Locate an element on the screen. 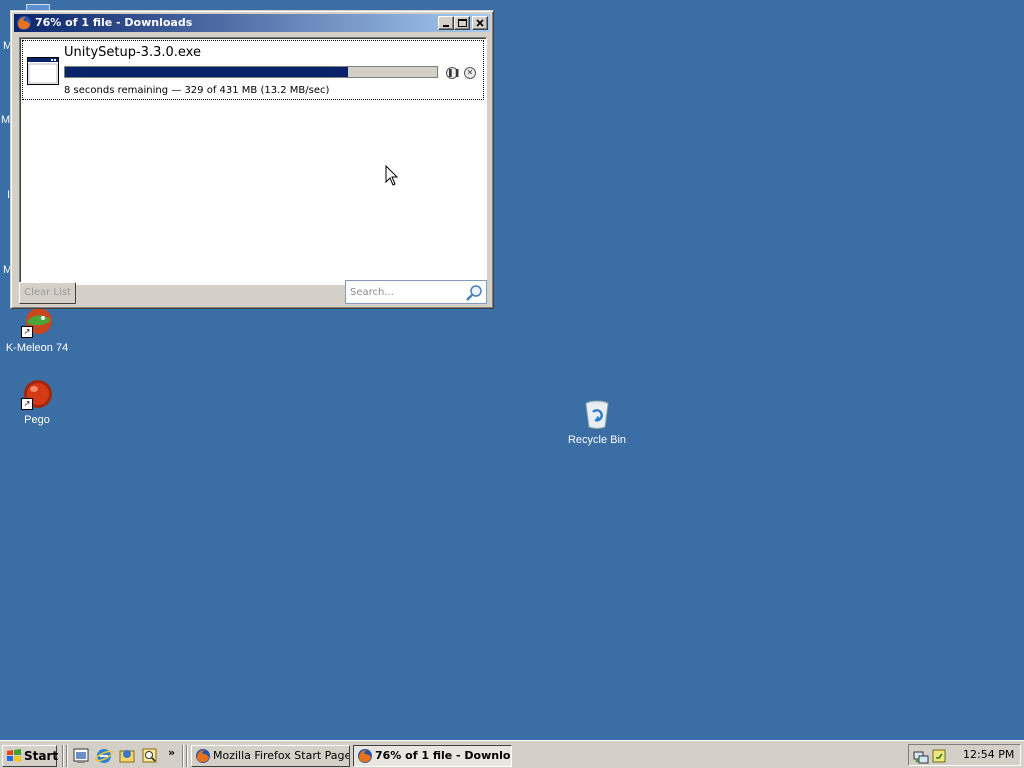 The height and width of the screenshot is (768, 1024). recycle-bin-icon is located at coordinates (597, 414).